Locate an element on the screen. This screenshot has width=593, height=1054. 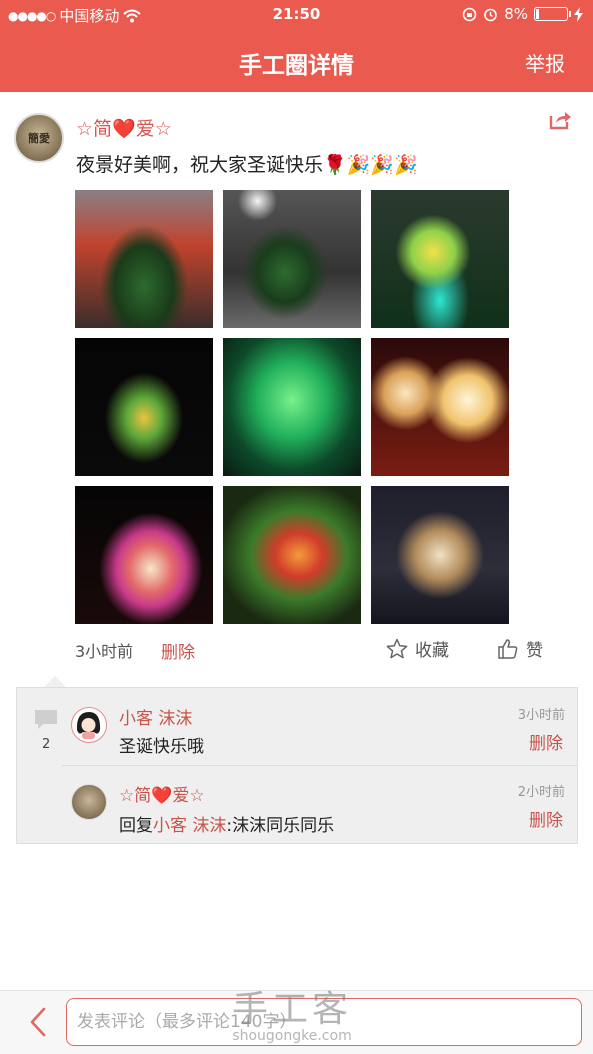
alarm-icon is located at coordinates (491, 14).